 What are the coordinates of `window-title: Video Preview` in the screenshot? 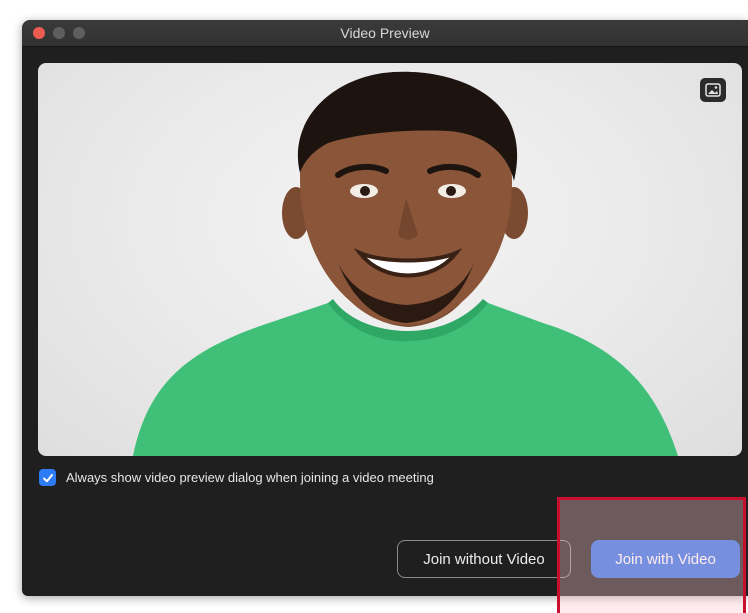 It's located at (385, 33).